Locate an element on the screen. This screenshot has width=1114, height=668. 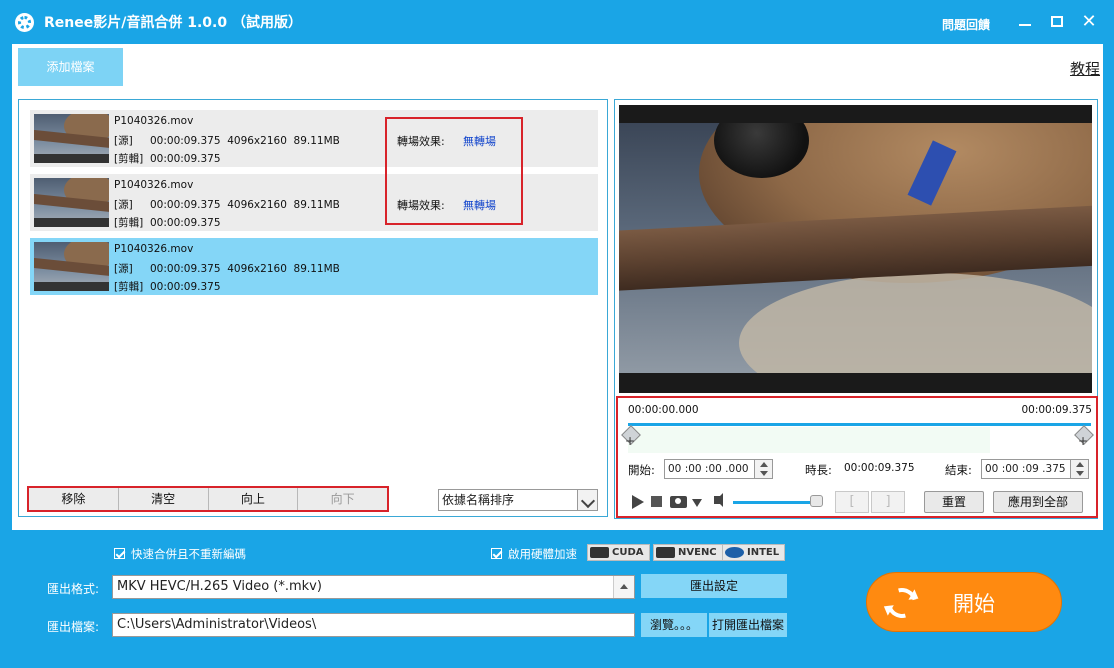
play-icon is located at coordinates (638, 502).